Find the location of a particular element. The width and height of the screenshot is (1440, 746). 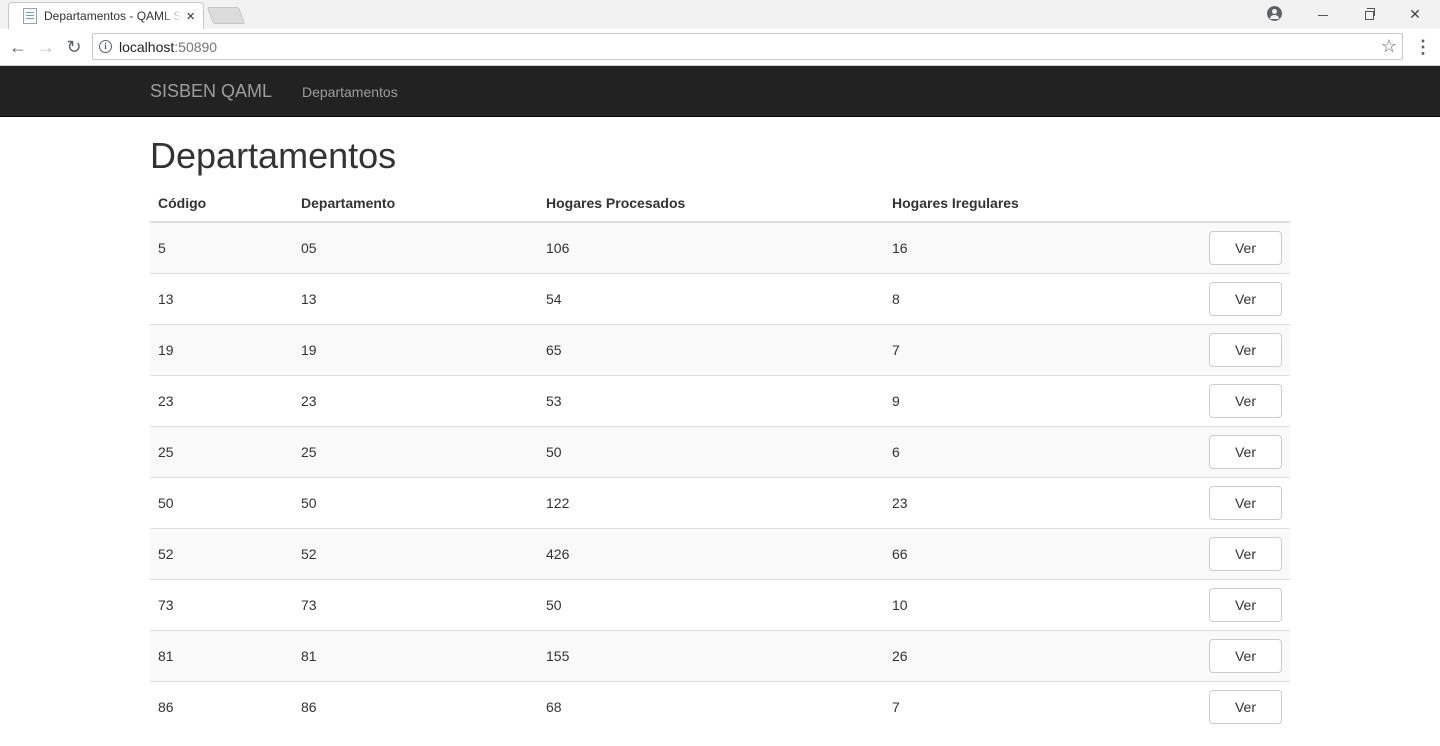

table-row: 23 23 53 9 Ver is located at coordinates (720, 400).